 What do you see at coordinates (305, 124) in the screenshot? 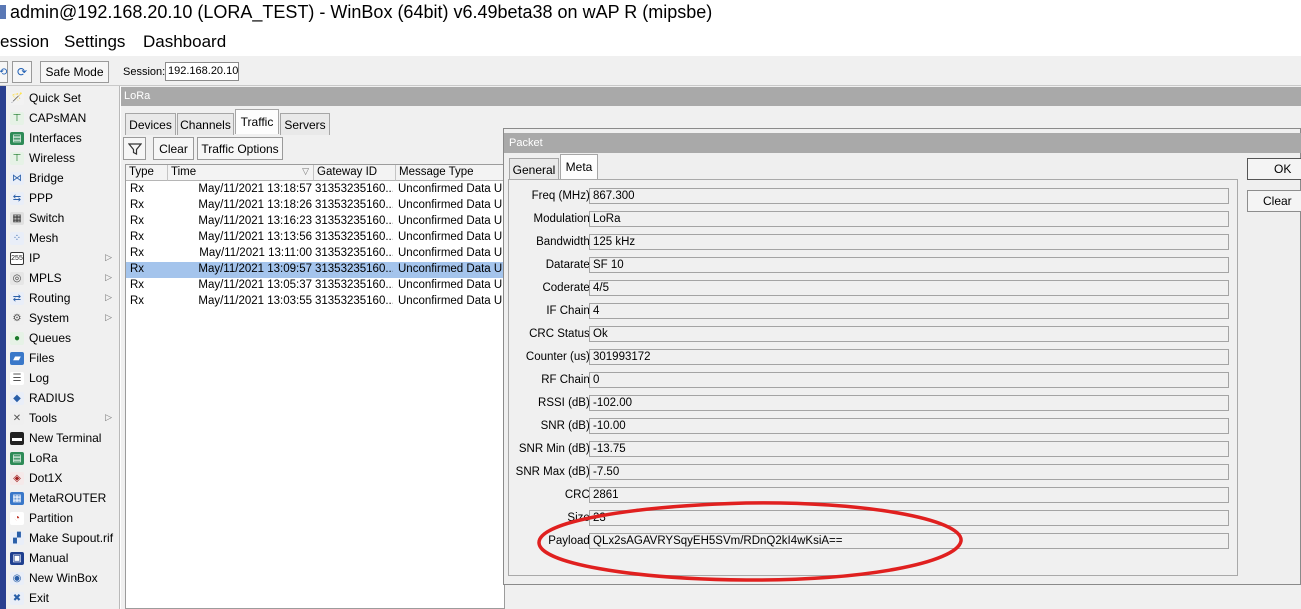
I see `tab-servers: Servers` at bounding box center [305, 124].